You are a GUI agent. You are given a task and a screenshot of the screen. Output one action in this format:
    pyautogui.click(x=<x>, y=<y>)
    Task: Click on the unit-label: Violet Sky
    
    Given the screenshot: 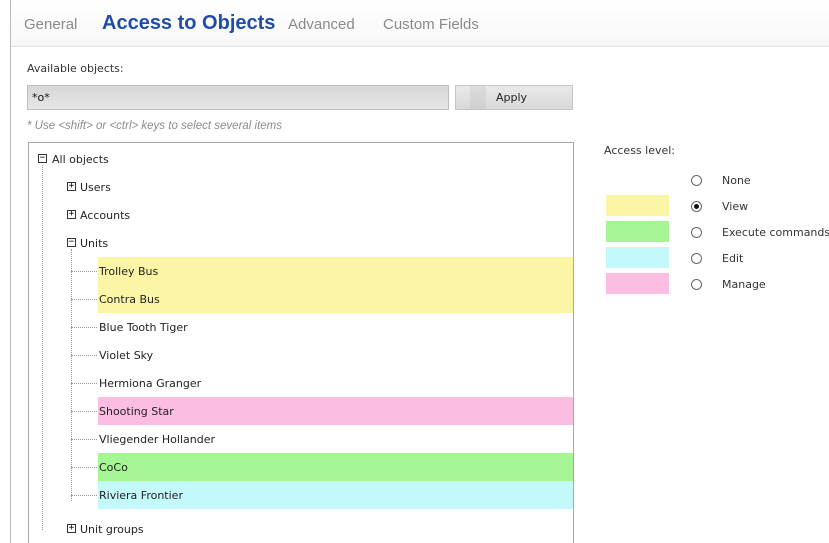 What is the action you would take?
    pyautogui.click(x=126, y=355)
    